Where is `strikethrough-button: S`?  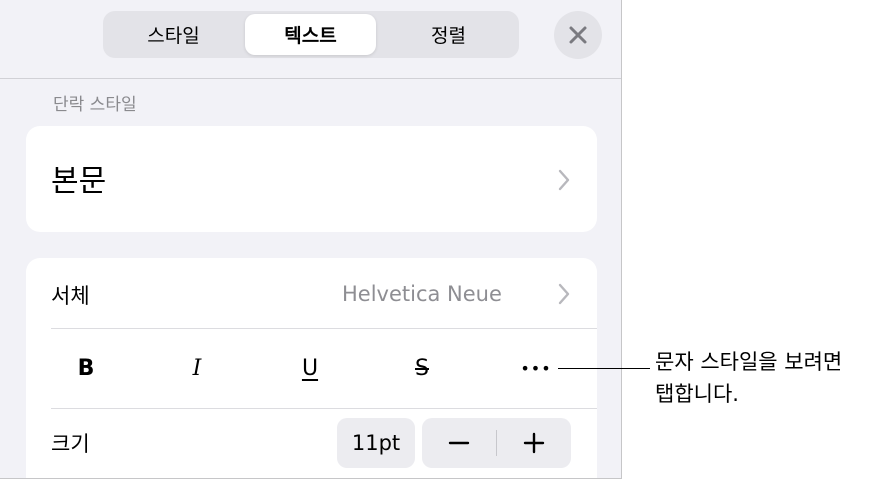 strikethrough-button: S is located at coordinates (422, 368).